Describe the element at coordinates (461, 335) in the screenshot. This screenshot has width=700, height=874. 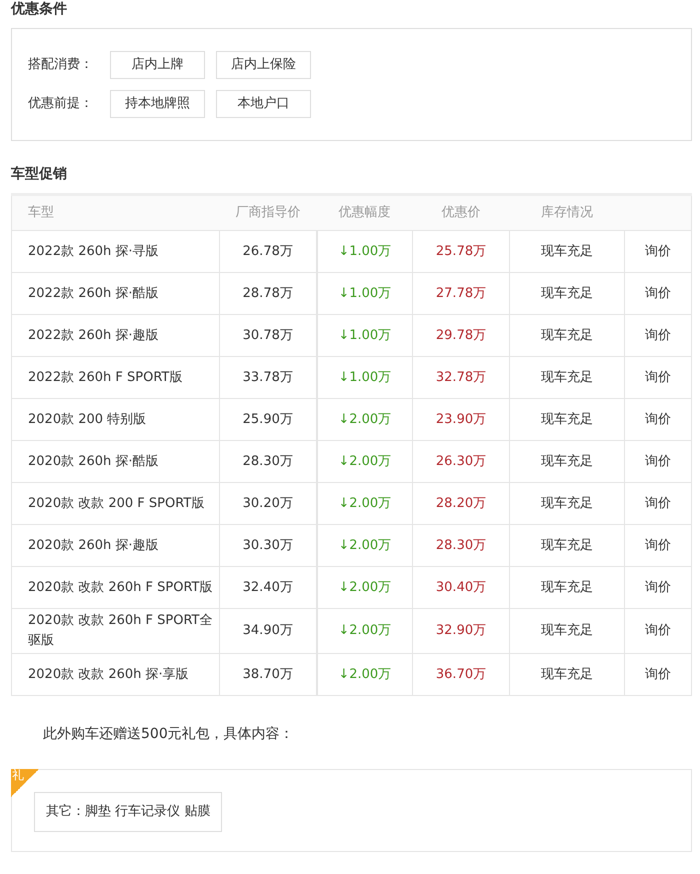
I see `discount-price: 29.78万` at that location.